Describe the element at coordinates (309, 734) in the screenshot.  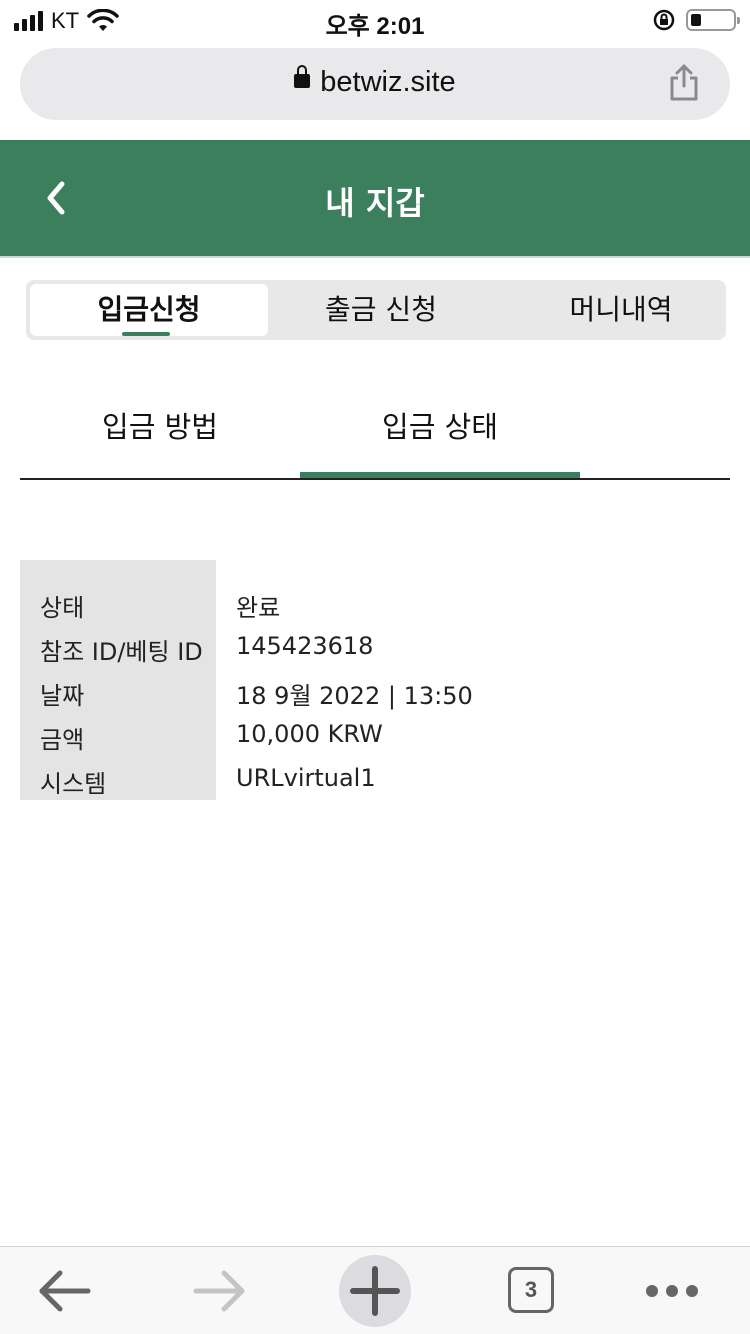
I see `detail-value-amount: 10,000 KRW` at that location.